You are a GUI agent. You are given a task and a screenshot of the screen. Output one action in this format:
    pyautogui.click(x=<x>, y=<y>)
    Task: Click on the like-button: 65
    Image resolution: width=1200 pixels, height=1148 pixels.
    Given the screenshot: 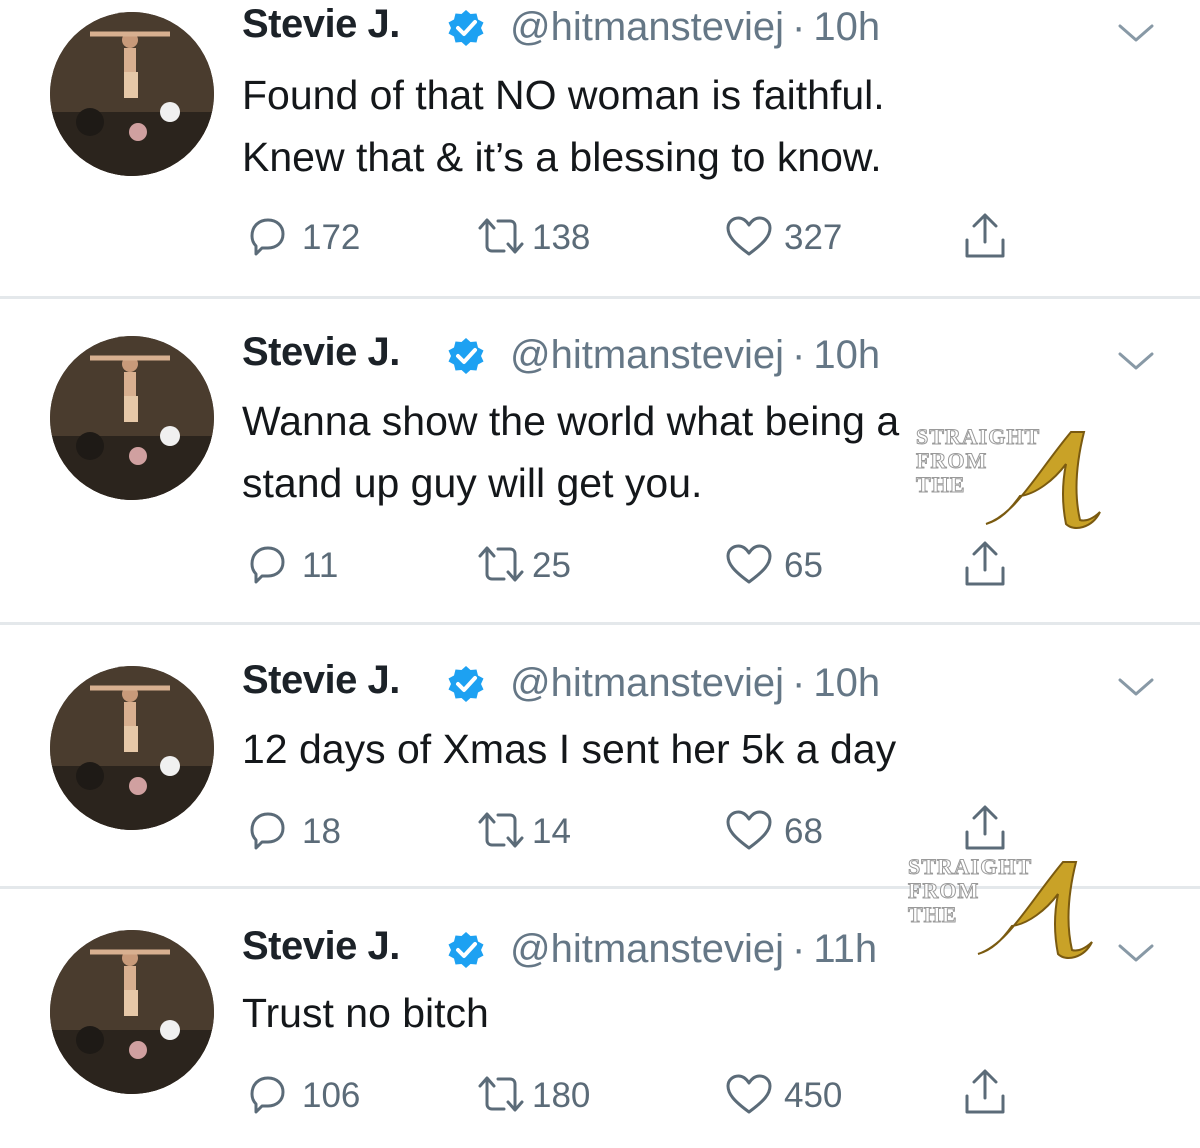 What is the action you would take?
    pyautogui.click(x=784, y=565)
    